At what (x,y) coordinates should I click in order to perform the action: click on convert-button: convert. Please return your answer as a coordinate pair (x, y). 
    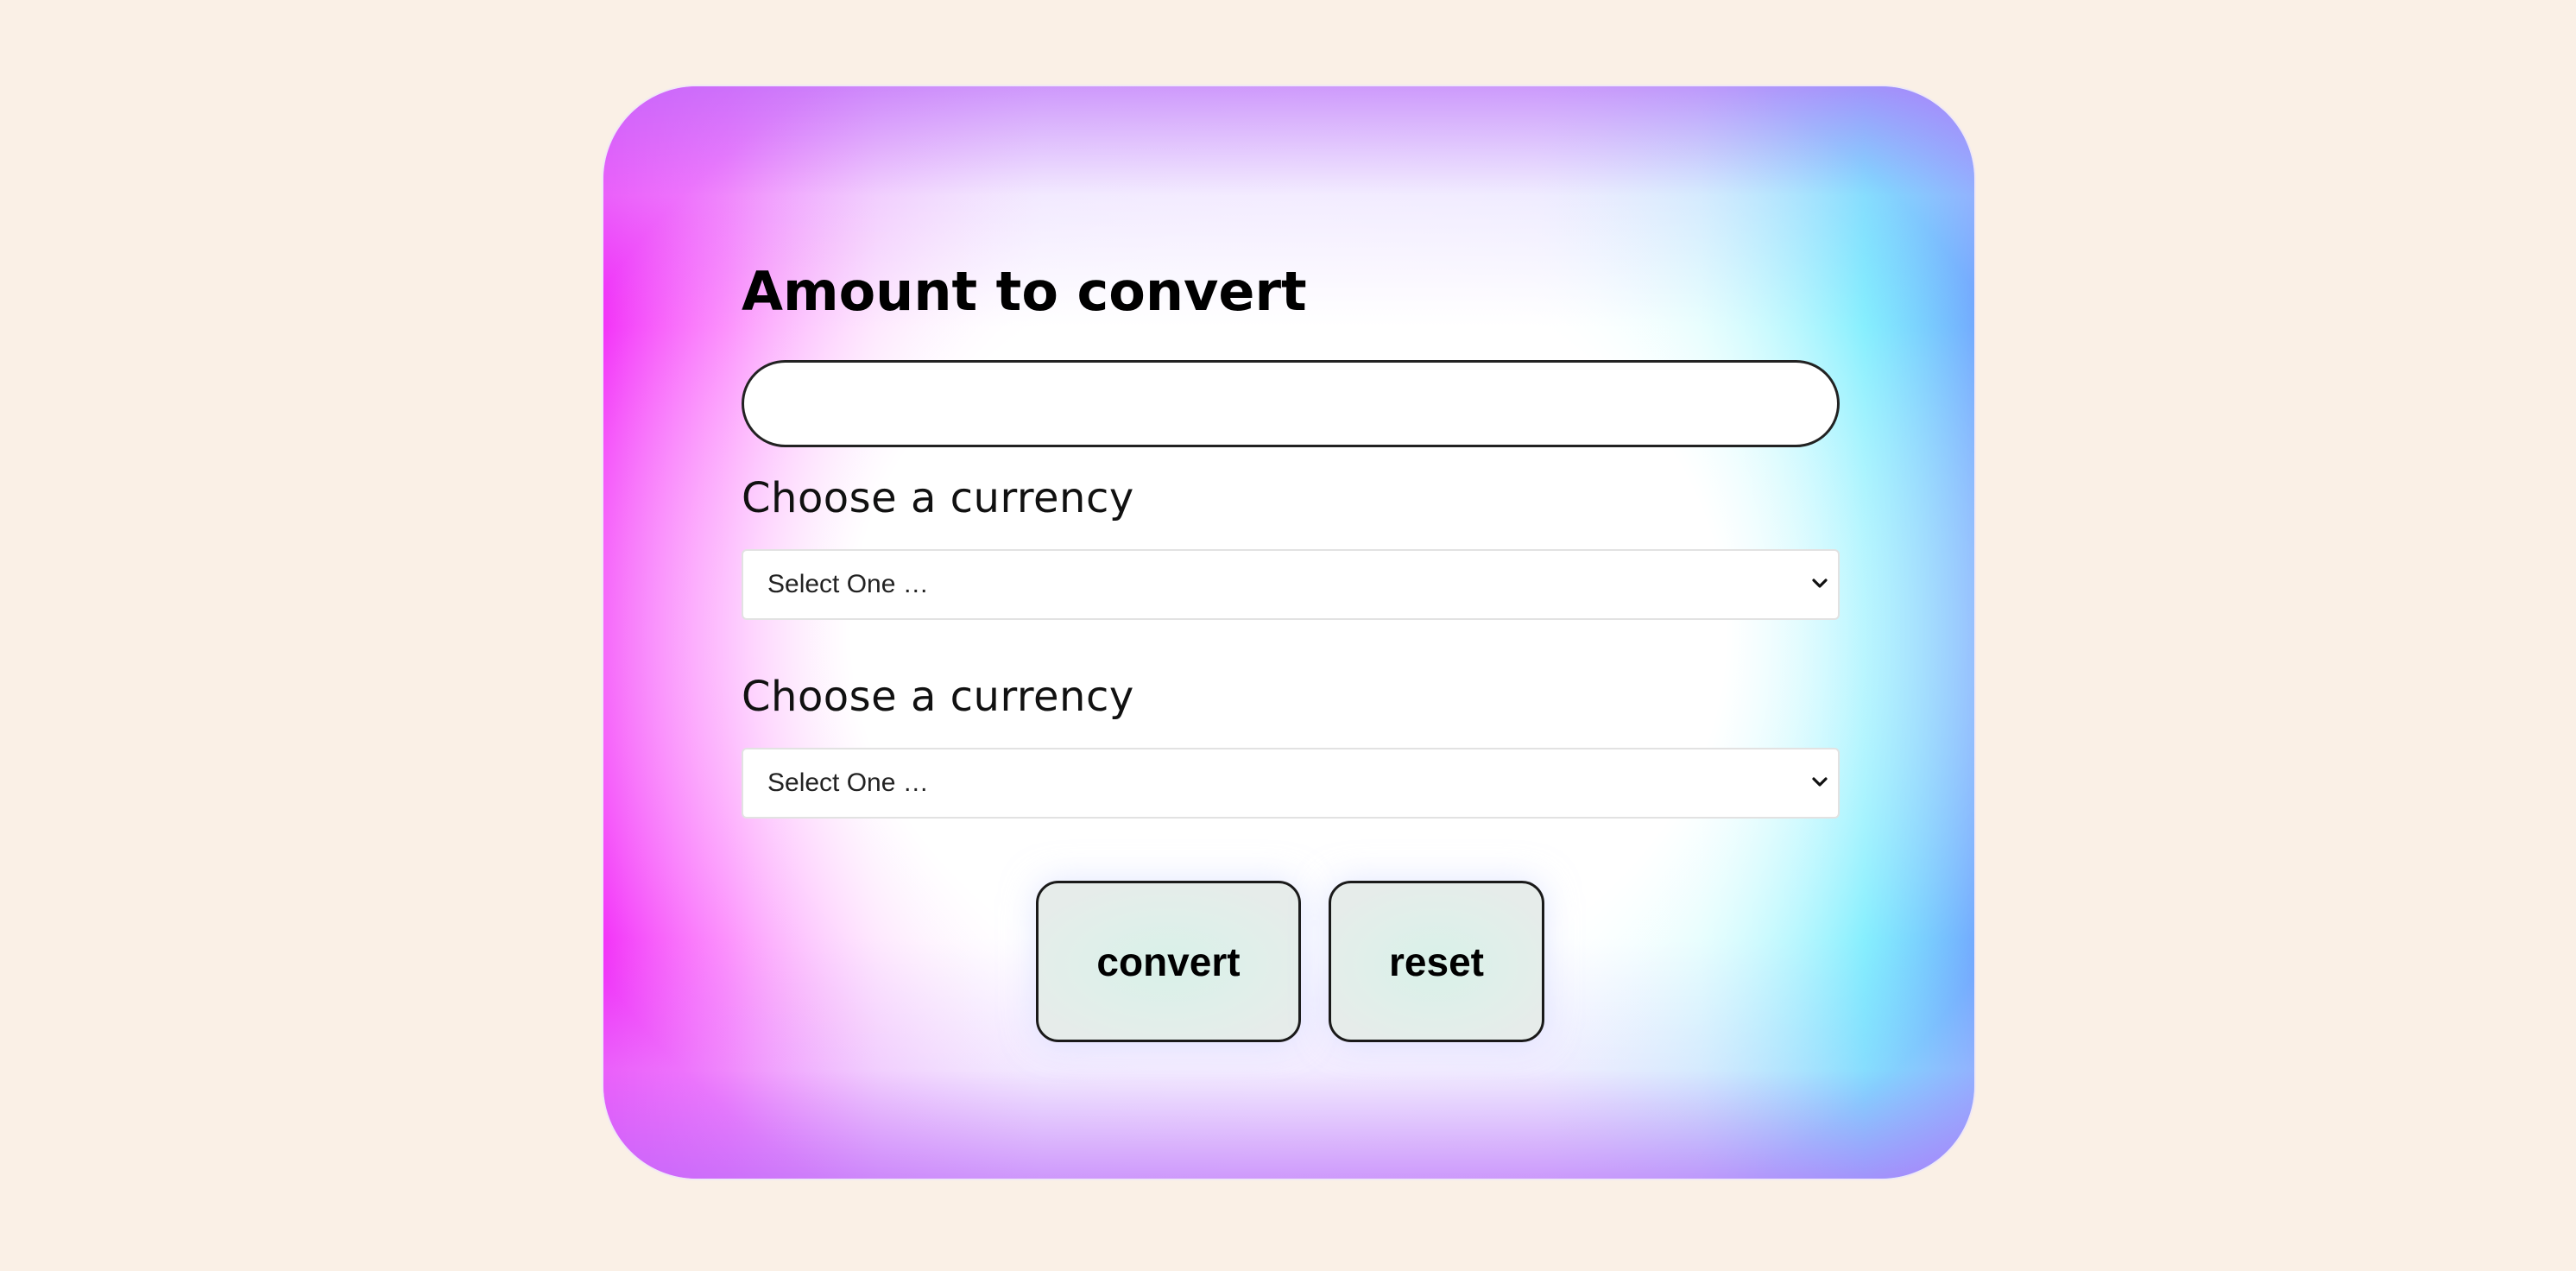
    Looking at the image, I should click on (1168, 961).